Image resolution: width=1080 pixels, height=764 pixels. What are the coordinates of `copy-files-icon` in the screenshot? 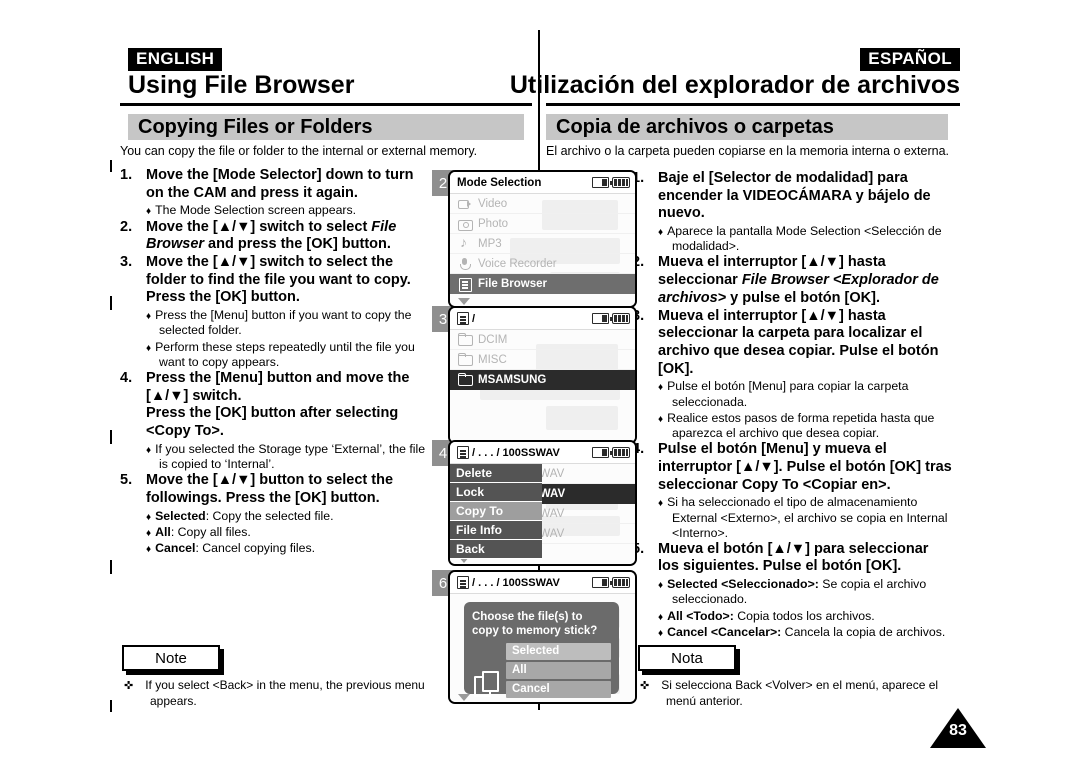 It's located at (487, 685).